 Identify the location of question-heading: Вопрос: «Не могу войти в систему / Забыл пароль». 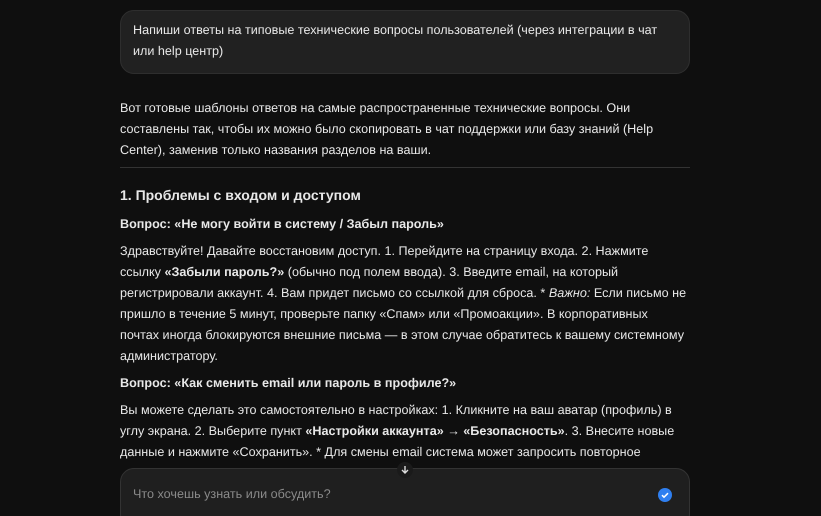
(282, 224).